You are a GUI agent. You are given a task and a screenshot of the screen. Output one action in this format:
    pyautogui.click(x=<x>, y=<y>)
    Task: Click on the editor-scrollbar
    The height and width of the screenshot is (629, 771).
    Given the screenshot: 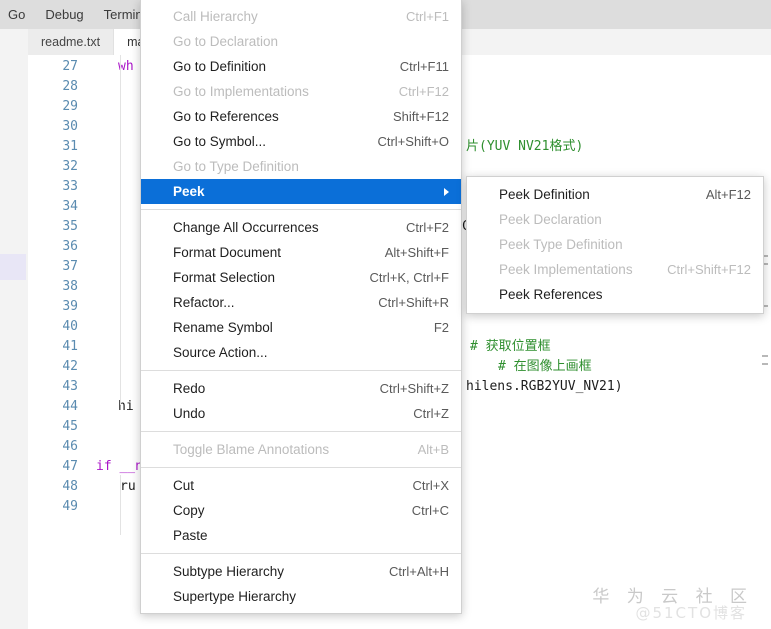 What is the action you would take?
    pyautogui.click(x=764, y=342)
    